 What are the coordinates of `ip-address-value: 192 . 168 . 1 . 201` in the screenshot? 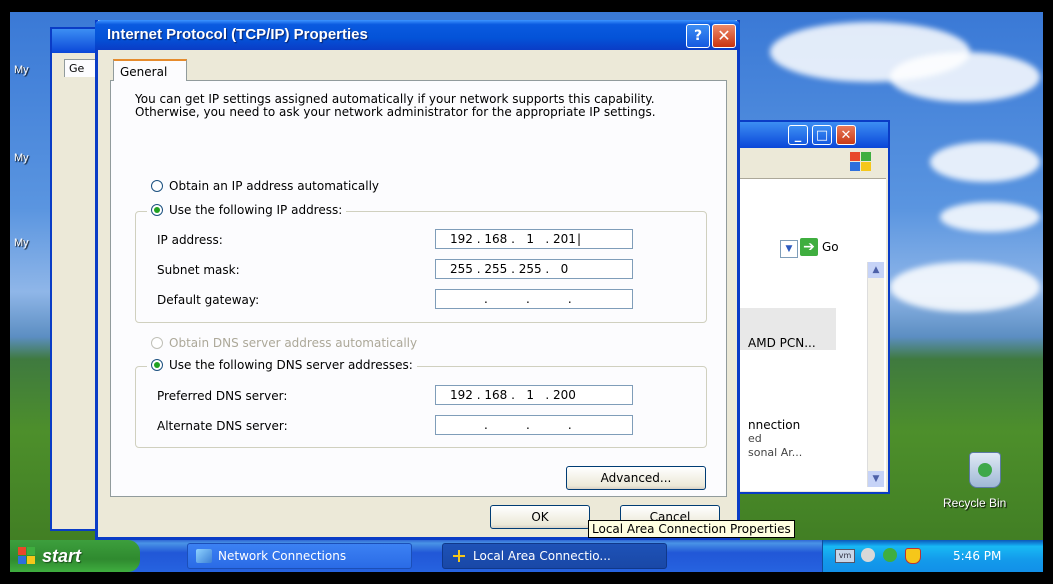 It's located at (513, 239).